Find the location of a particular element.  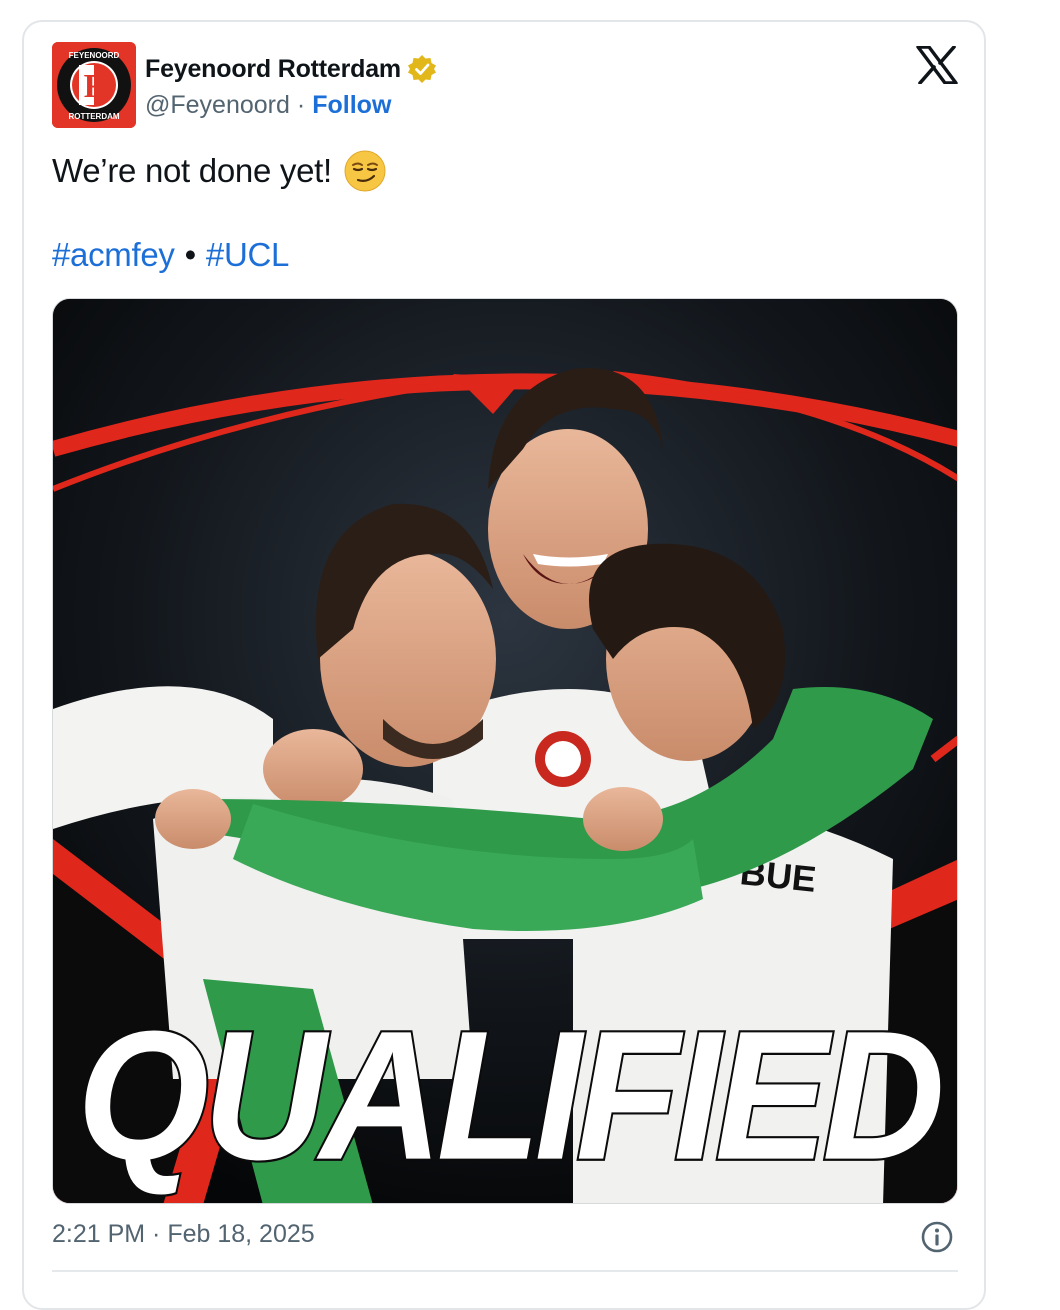

smirking-face-emoji is located at coordinates (365, 171).